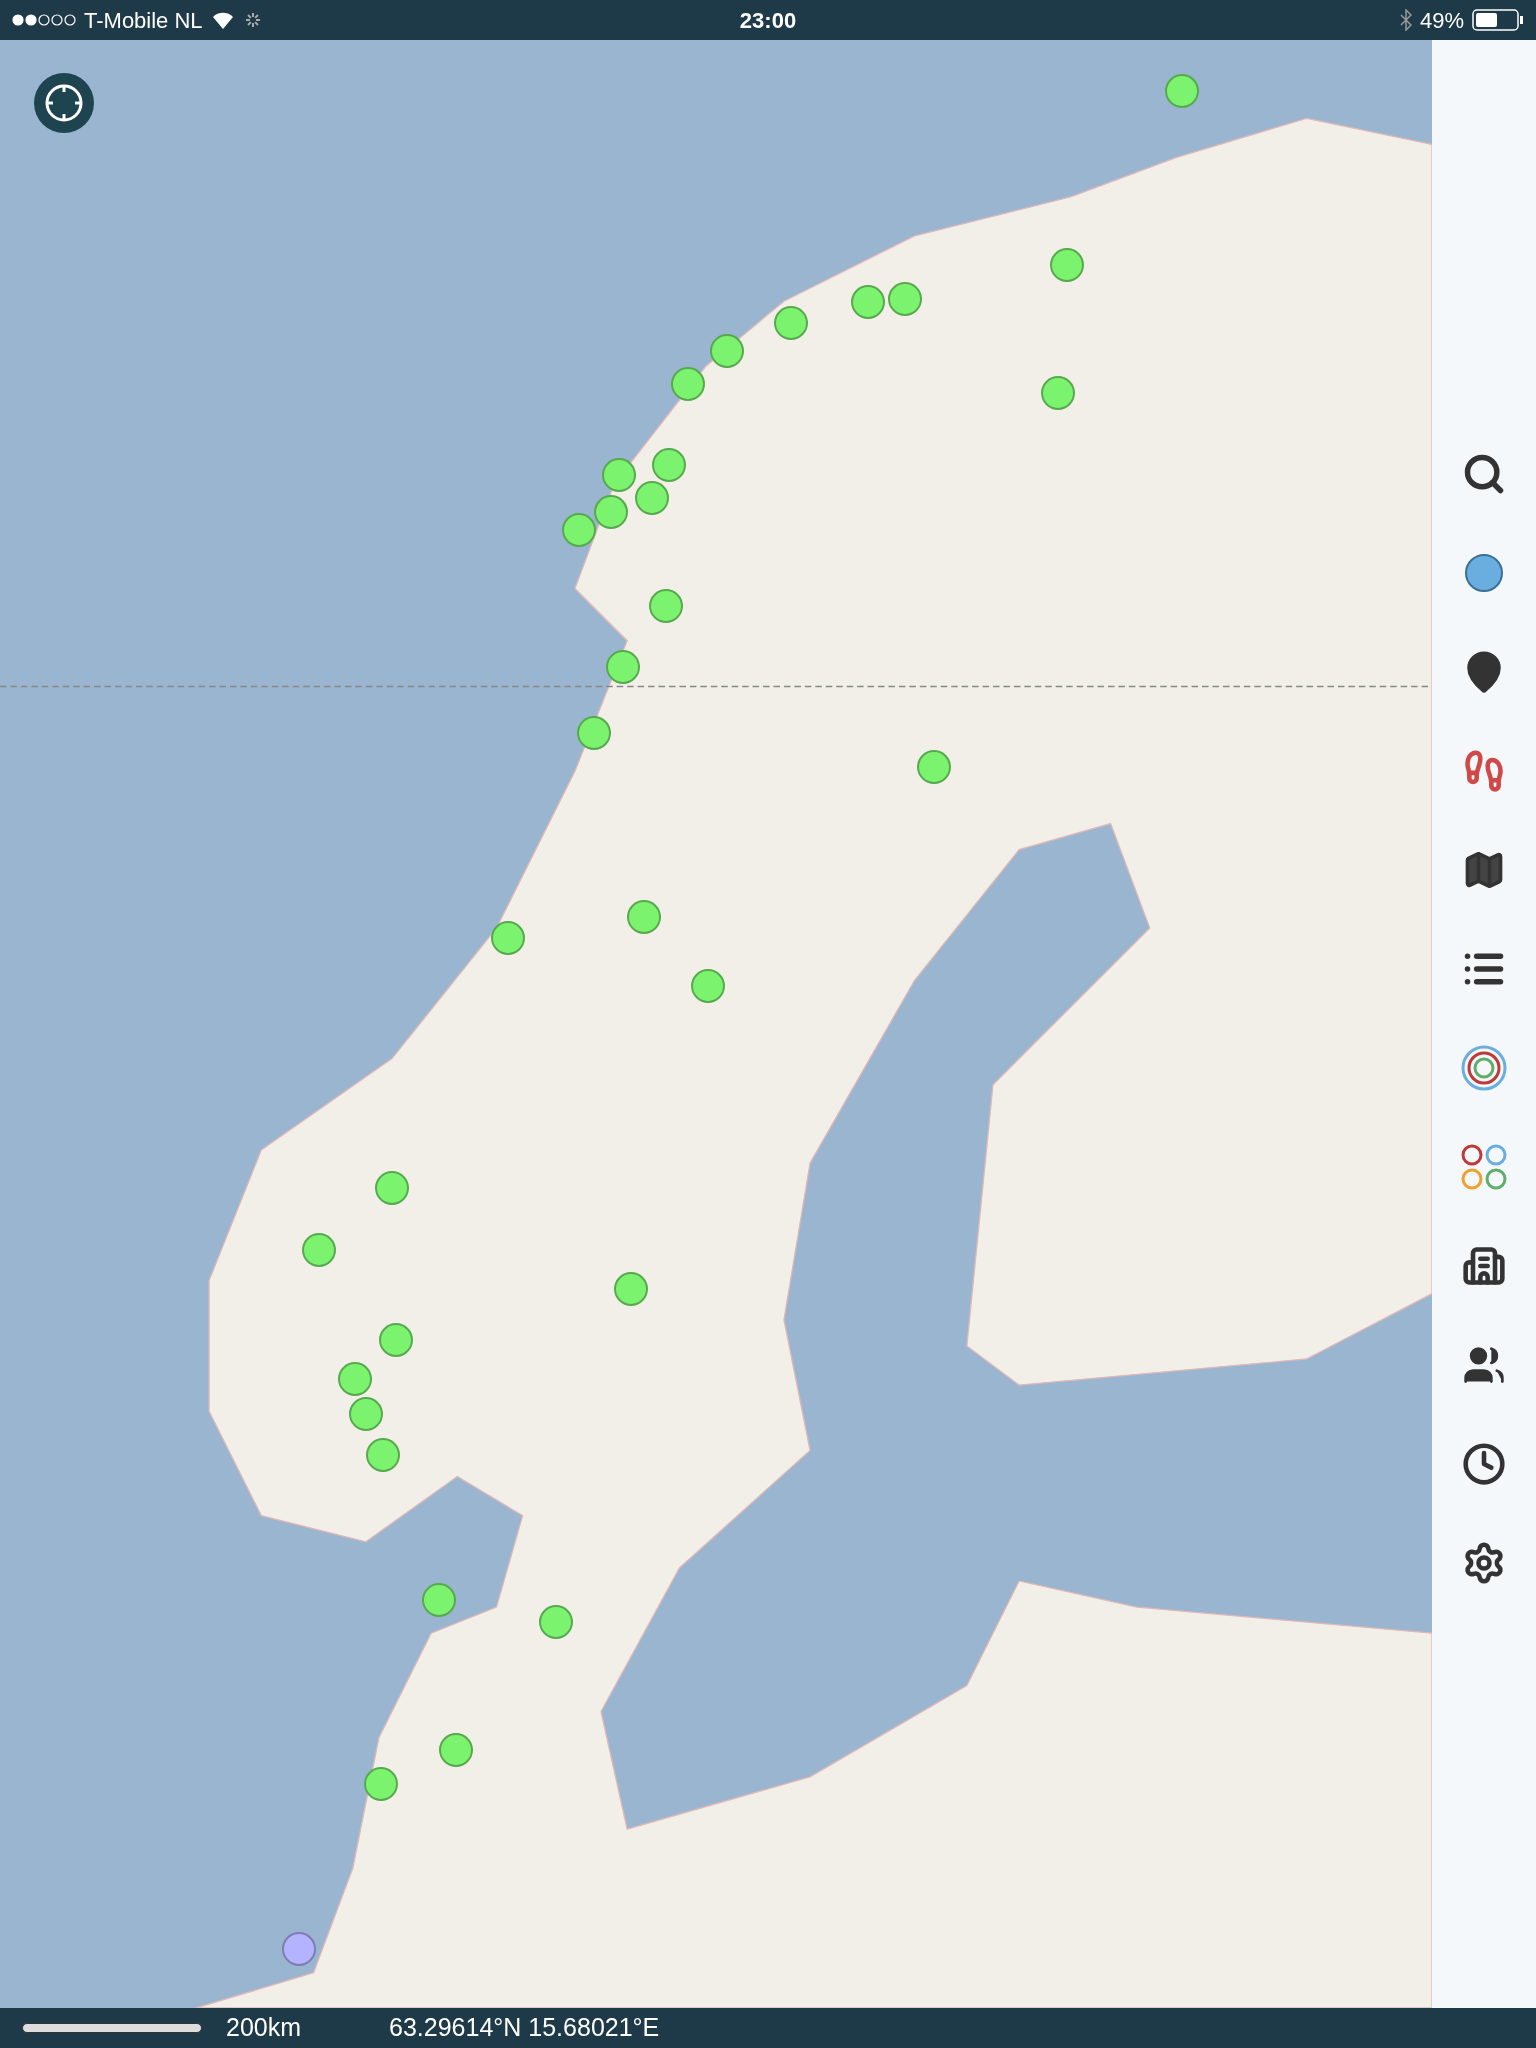  Describe the element at coordinates (1484, 1166) in the screenshot. I see `four-circles-icon` at that location.